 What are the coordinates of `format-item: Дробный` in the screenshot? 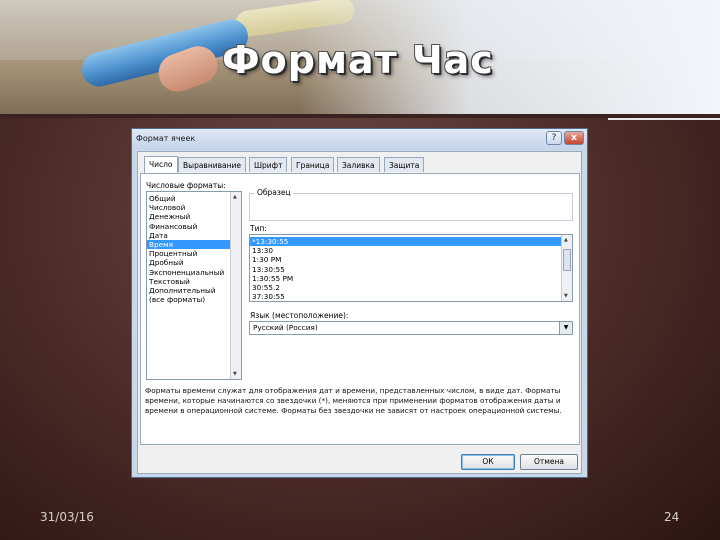 It's located at (194, 262).